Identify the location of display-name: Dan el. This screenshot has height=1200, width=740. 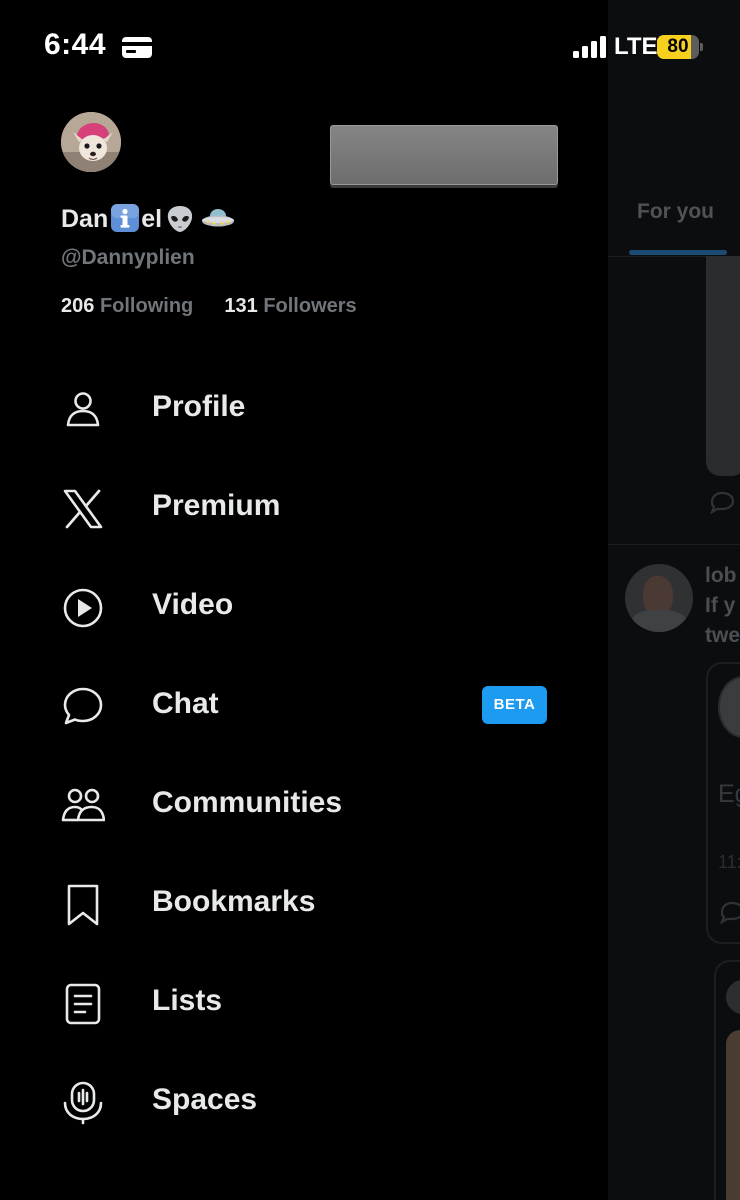
(148, 219).